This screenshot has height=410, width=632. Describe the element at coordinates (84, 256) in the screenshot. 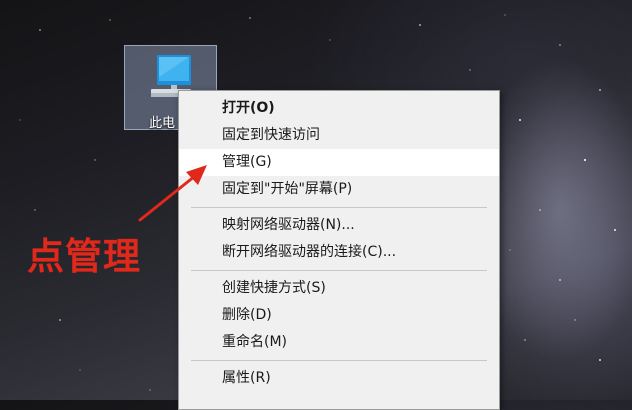

I see `annotation-text: 点管理` at that location.